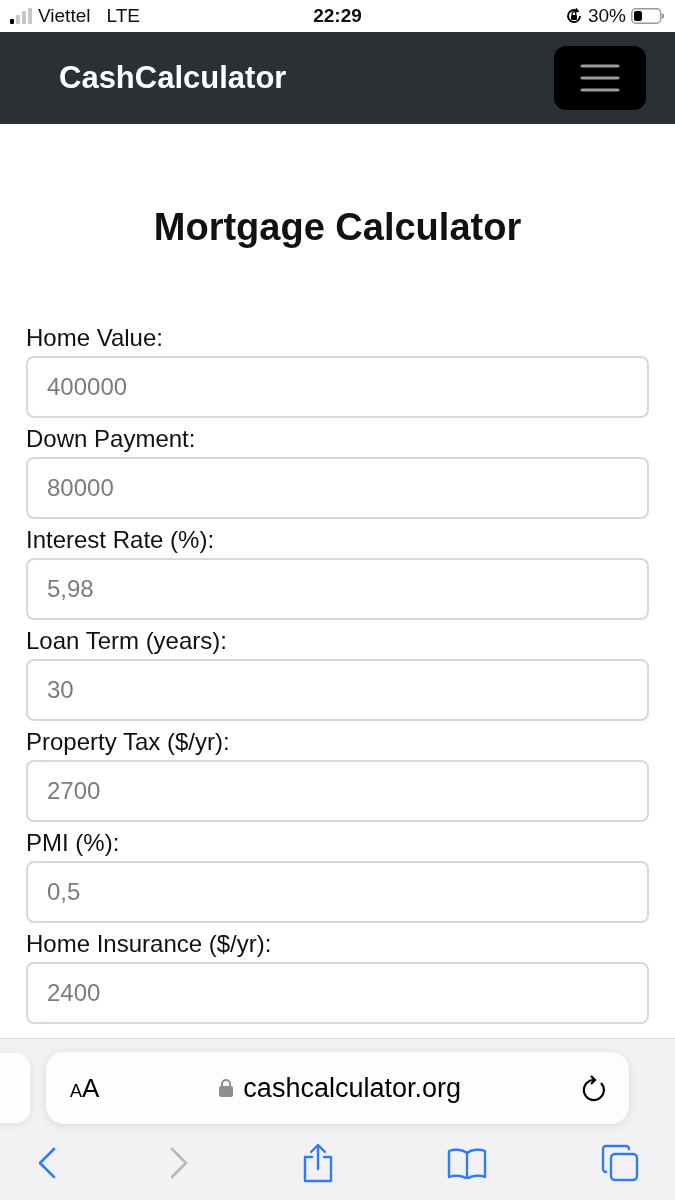  Describe the element at coordinates (337, 892) in the screenshot. I see `input-field: 0,5` at that location.